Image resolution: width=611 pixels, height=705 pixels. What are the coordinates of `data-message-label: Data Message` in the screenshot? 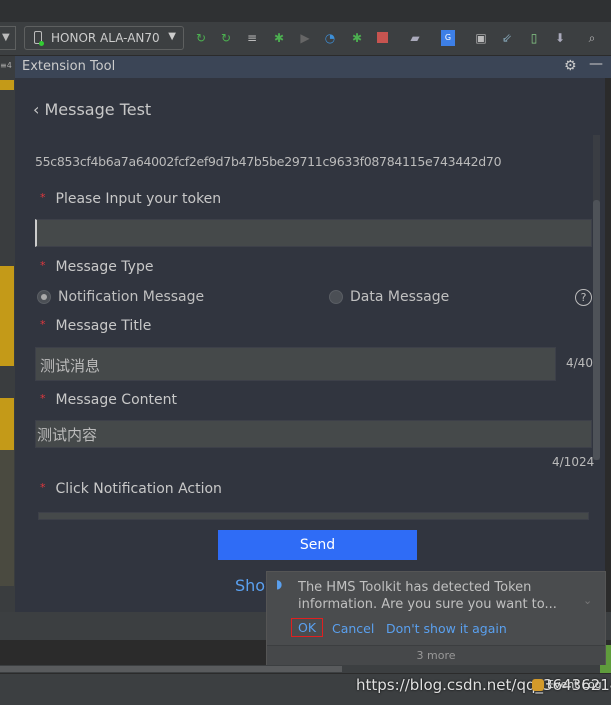 It's located at (399, 297).